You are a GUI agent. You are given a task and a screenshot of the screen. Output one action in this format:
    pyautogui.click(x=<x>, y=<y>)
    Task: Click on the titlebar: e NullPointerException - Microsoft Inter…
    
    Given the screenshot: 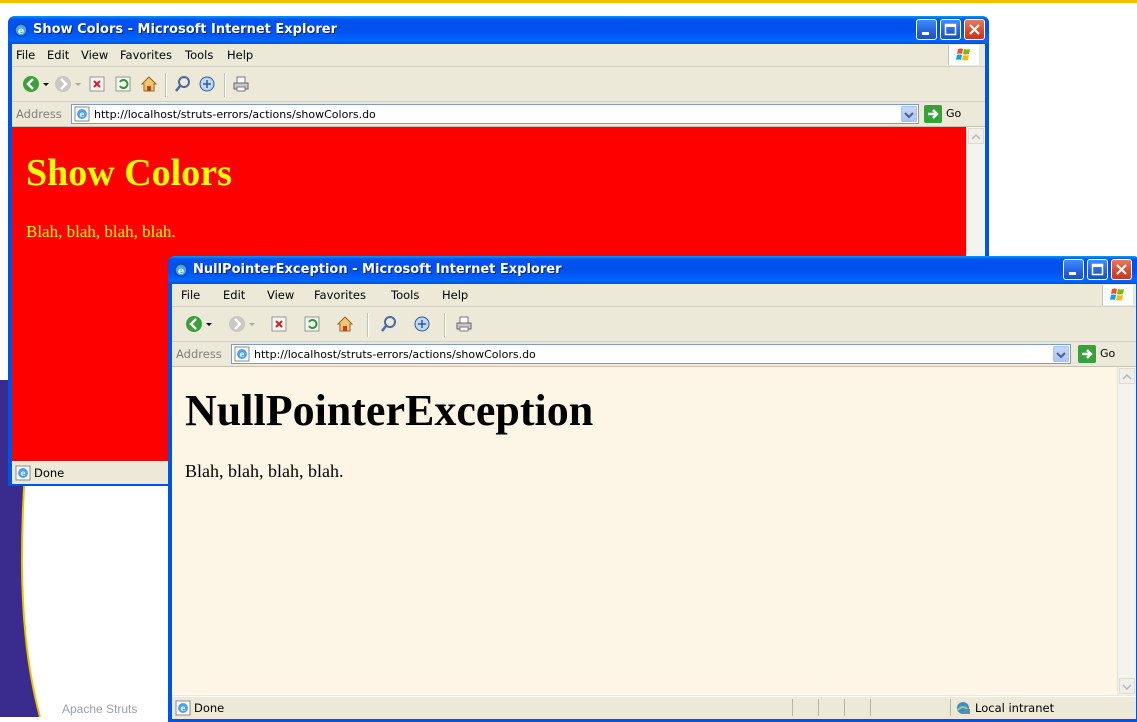 What is the action you would take?
    pyautogui.click(x=652, y=270)
    